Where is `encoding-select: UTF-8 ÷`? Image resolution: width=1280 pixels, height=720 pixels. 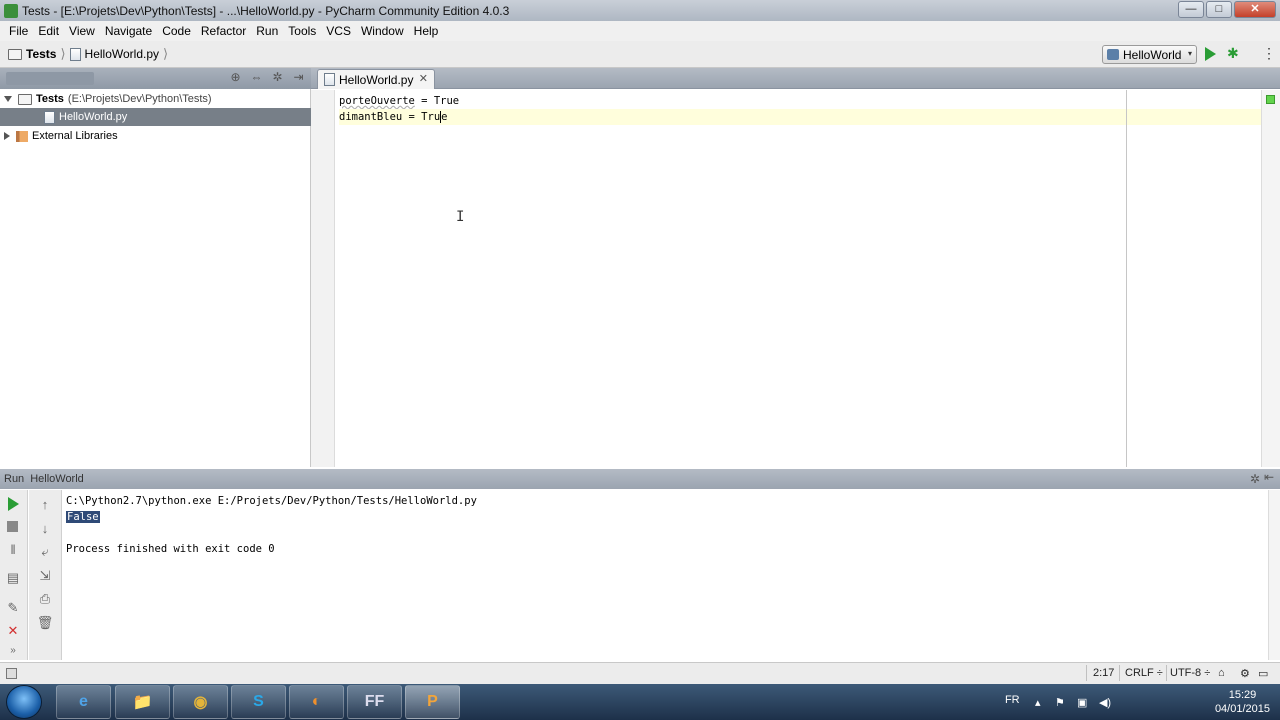 encoding-select: UTF-8 ÷ is located at coordinates (1190, 673).